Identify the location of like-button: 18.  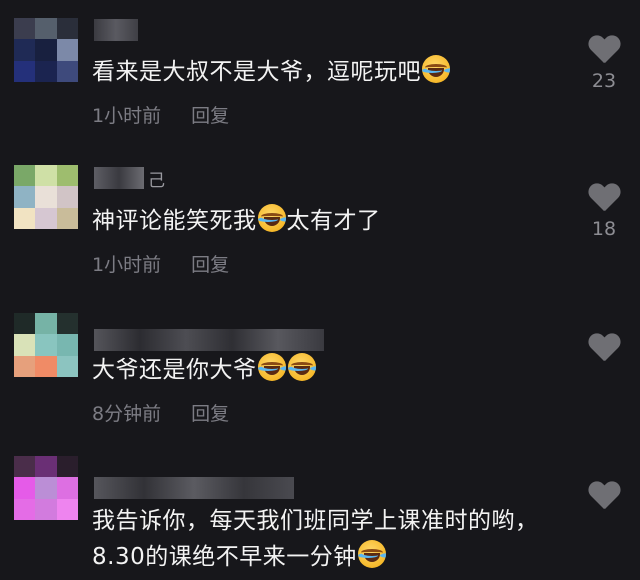
(604, 212).